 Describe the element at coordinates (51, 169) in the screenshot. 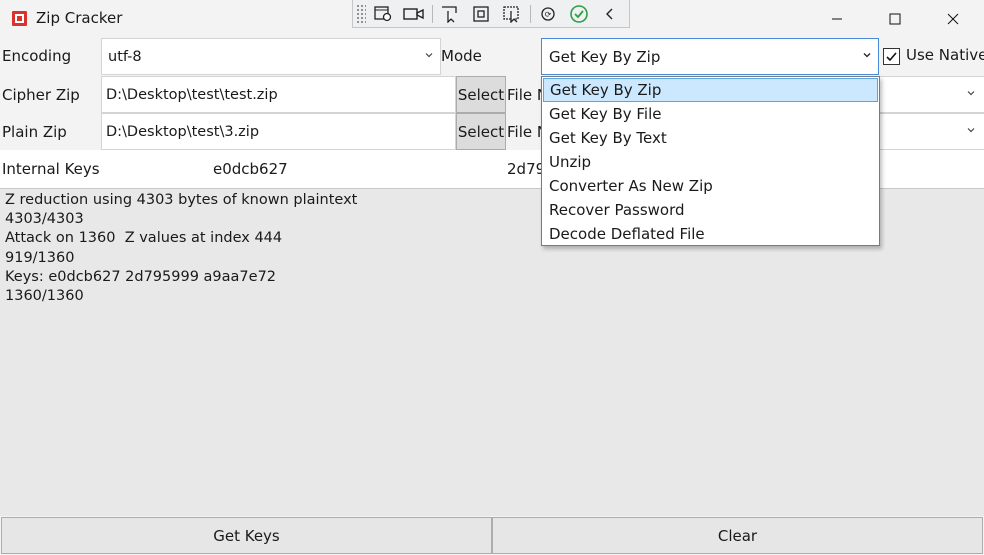

I see `internal-keys-label: Internal Keys` at that location.